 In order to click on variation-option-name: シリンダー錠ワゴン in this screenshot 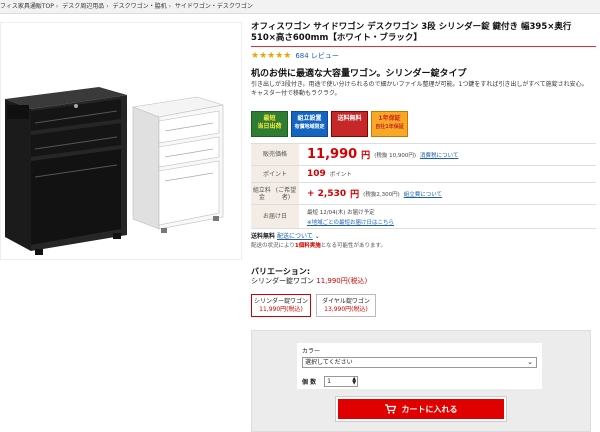, I will do `click(280, 301)`.